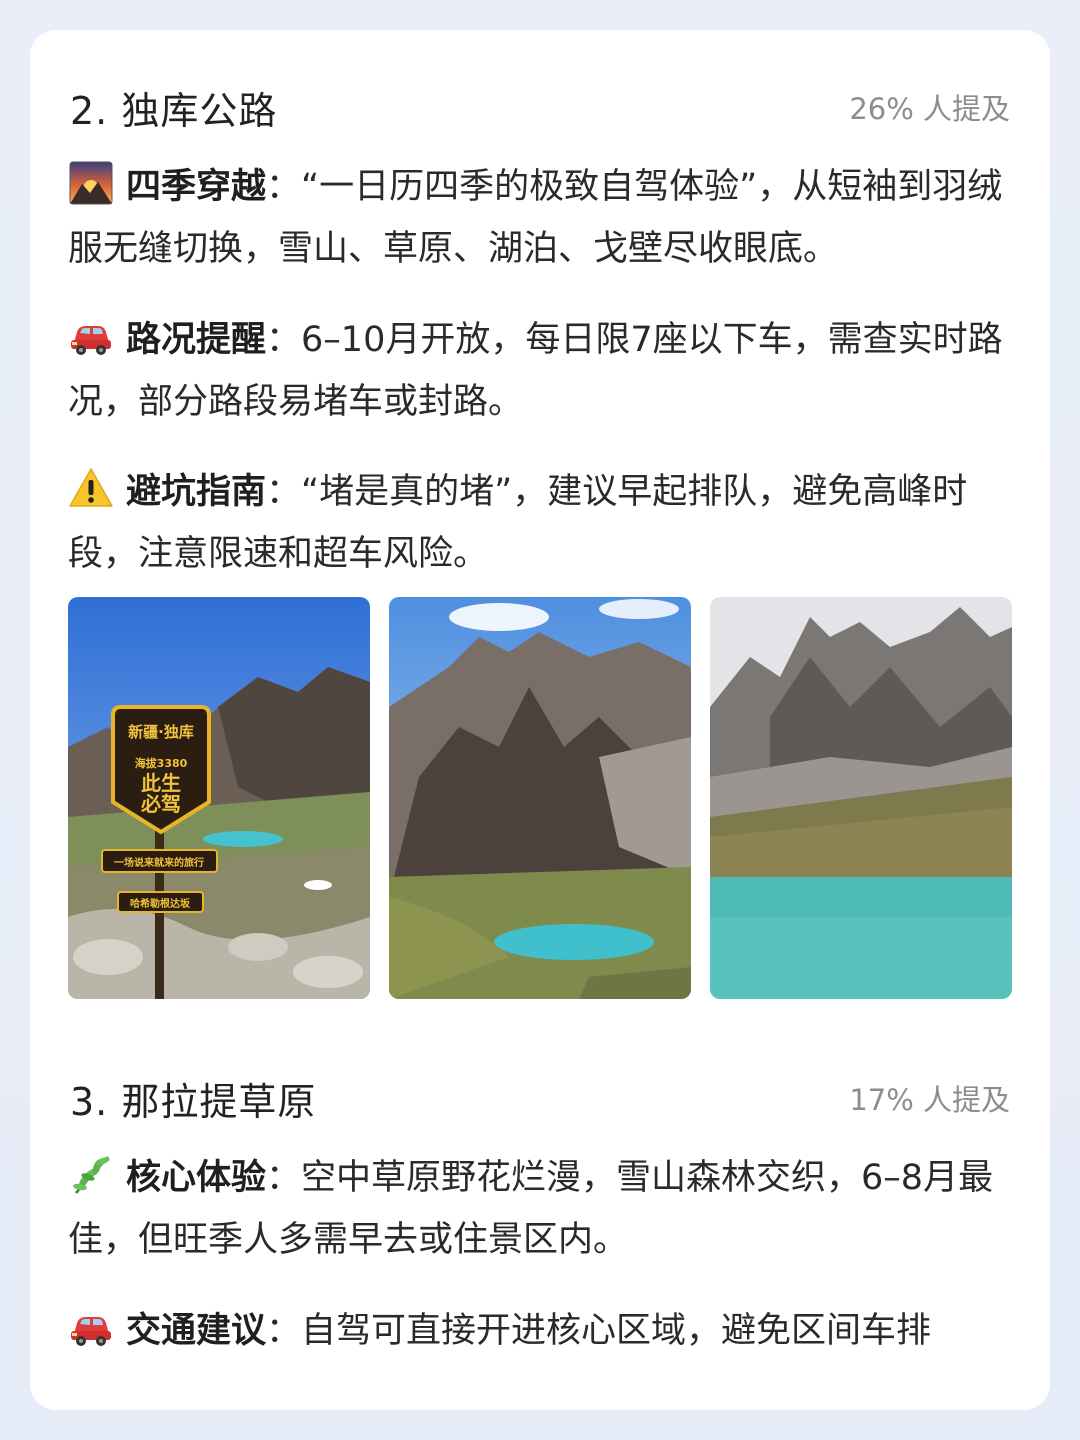  Describe the element at coordinates (159, 862) in the screenshot. I see `sign-plate-1: 一场说来就来的旅行` at that location.